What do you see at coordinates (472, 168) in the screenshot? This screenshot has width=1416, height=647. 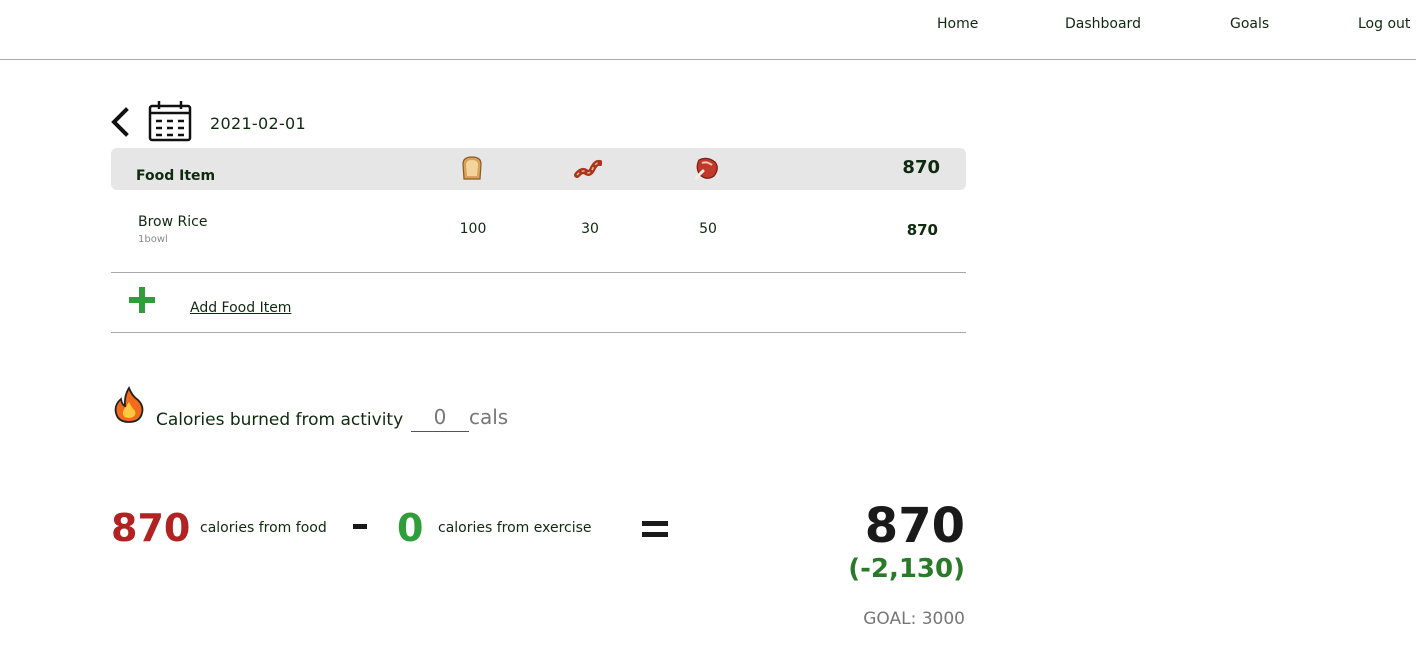 I see `bread-icon` at bounding box center [472, 168].